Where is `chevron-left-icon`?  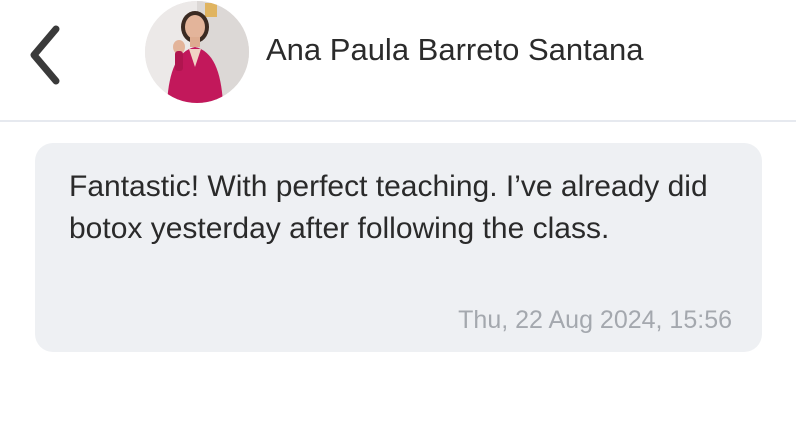 chevron-left-icon is located at coordinates (45, 55).